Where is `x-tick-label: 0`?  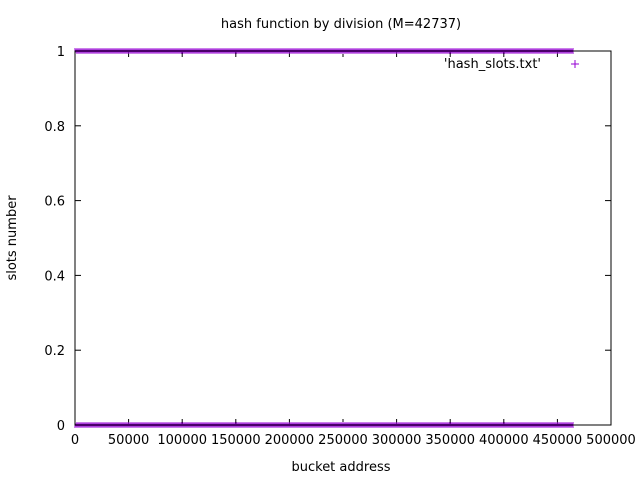
x-tick-label: 0 is located at coordinates (75, 440).